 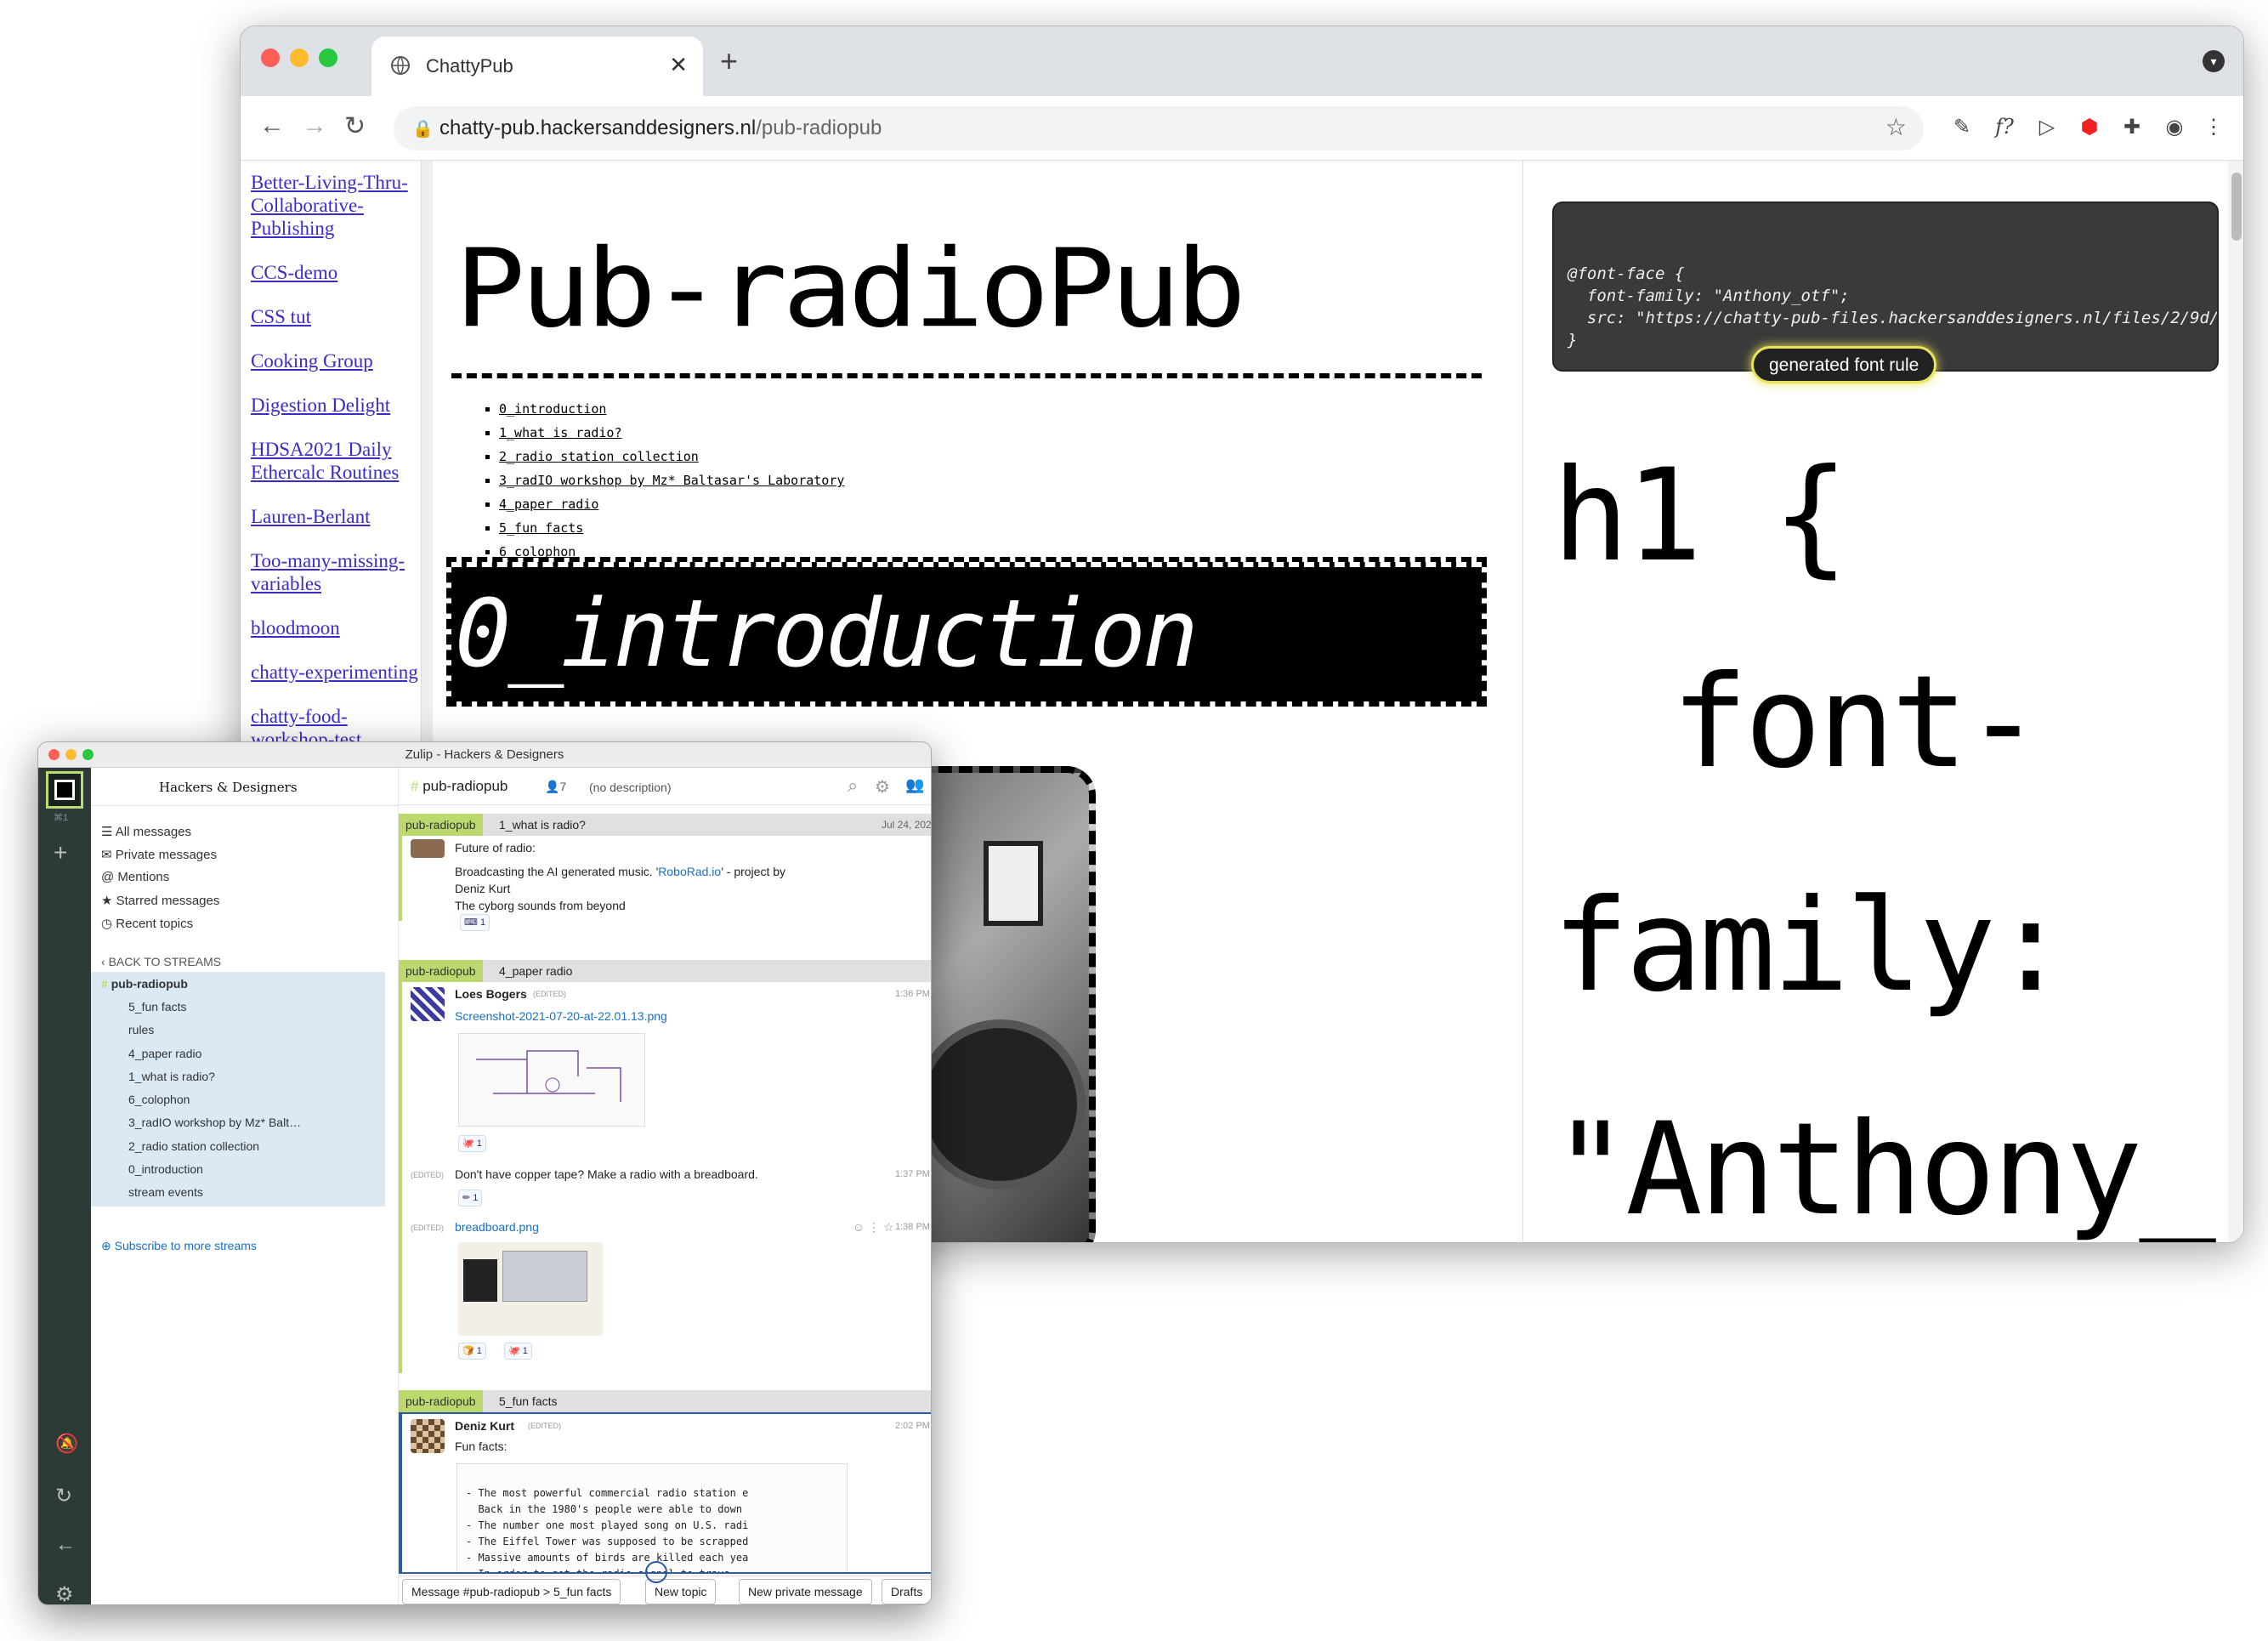 I want to click on section-header: 0_introduction, so click(x=966, y=632).